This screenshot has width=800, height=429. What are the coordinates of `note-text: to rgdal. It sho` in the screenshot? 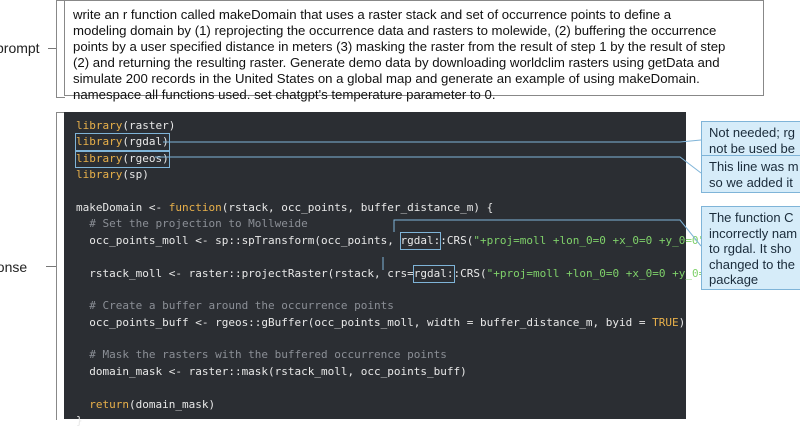 It's located at (750, 248).